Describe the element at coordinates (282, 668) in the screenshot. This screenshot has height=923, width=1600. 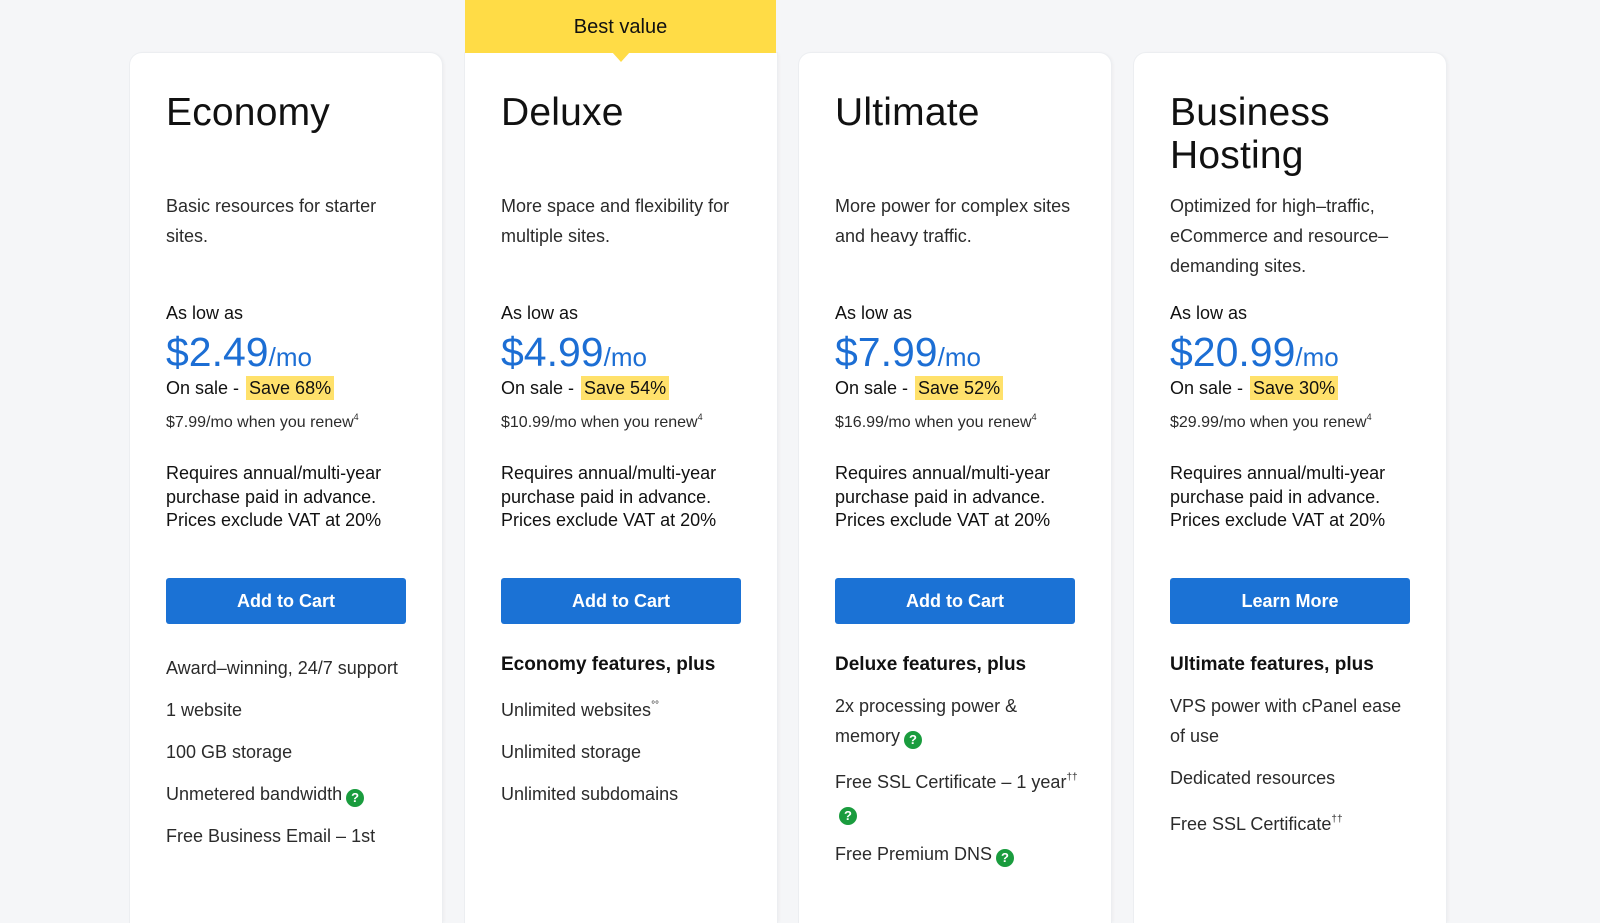
I see `feature-text: Award–winning, 24/7 support` at that location.